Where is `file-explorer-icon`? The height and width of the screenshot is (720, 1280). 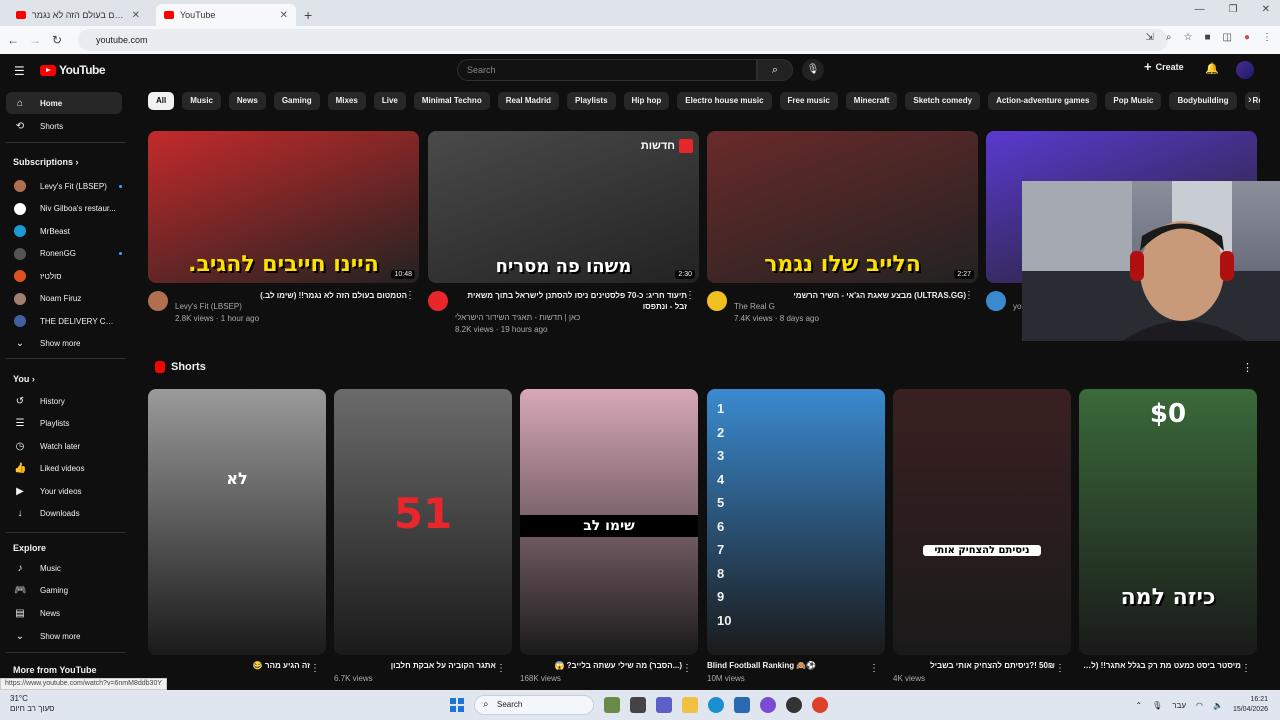
file-explorer-icon is located at coordinates (690, 705).